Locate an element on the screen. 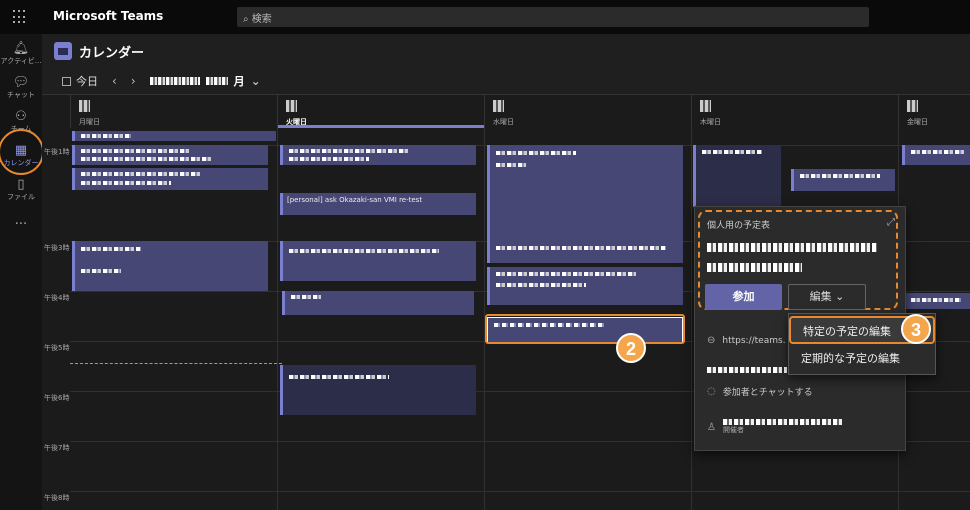 The image size is (970, 510). weekday-label: 金曜日 is located at coordinates (917, 122).